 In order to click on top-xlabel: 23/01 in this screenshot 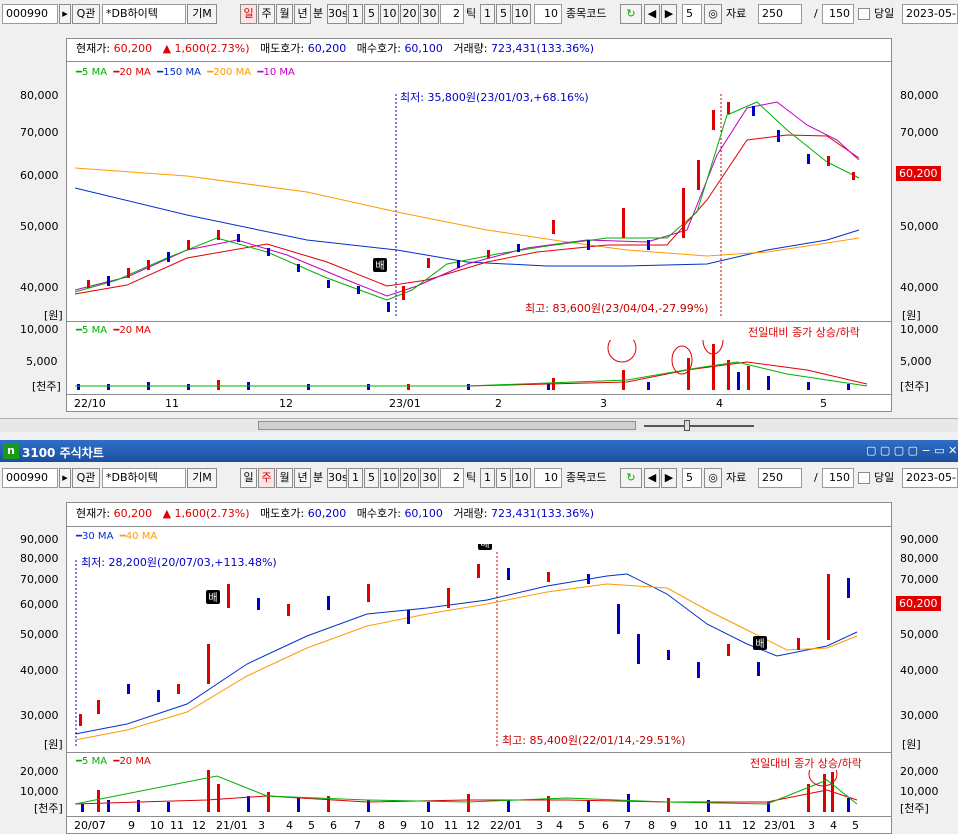, I will do `click(405, 403)`.